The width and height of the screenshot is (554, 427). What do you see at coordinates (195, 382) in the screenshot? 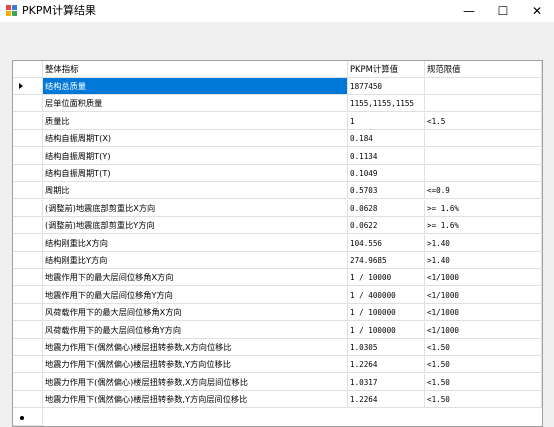
I see `metric-name-cell: 地震力作用下(偶然偏心)楼层扭转参数,X方向层间位移比` at bounding box center [195, 382].